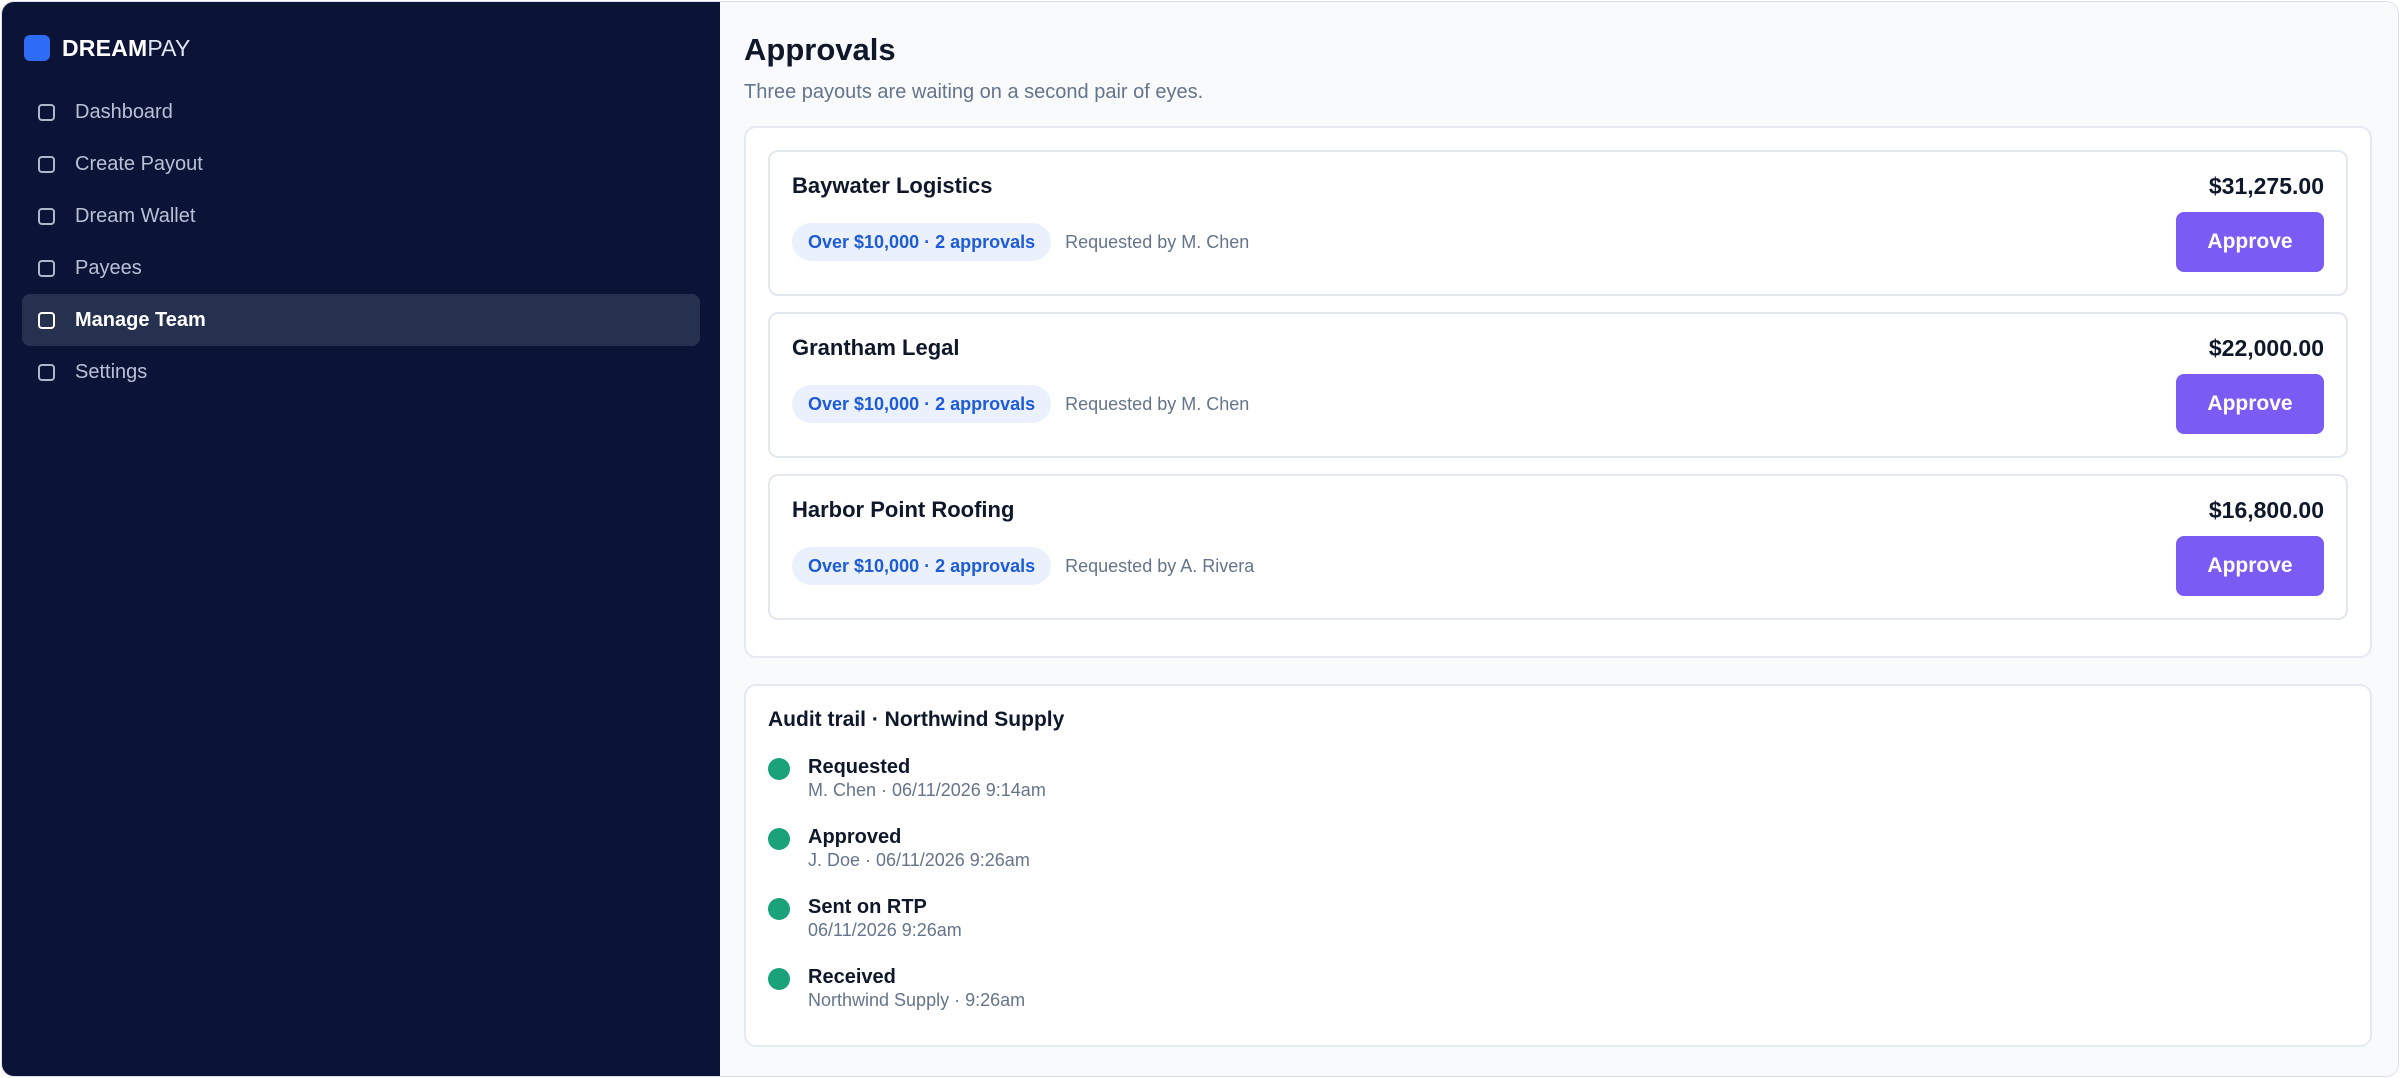 This screenshot has width=2400, height=1078. I want to click on sidebar-item-dream-wallet: Dream Wallet, so click(361, 216).